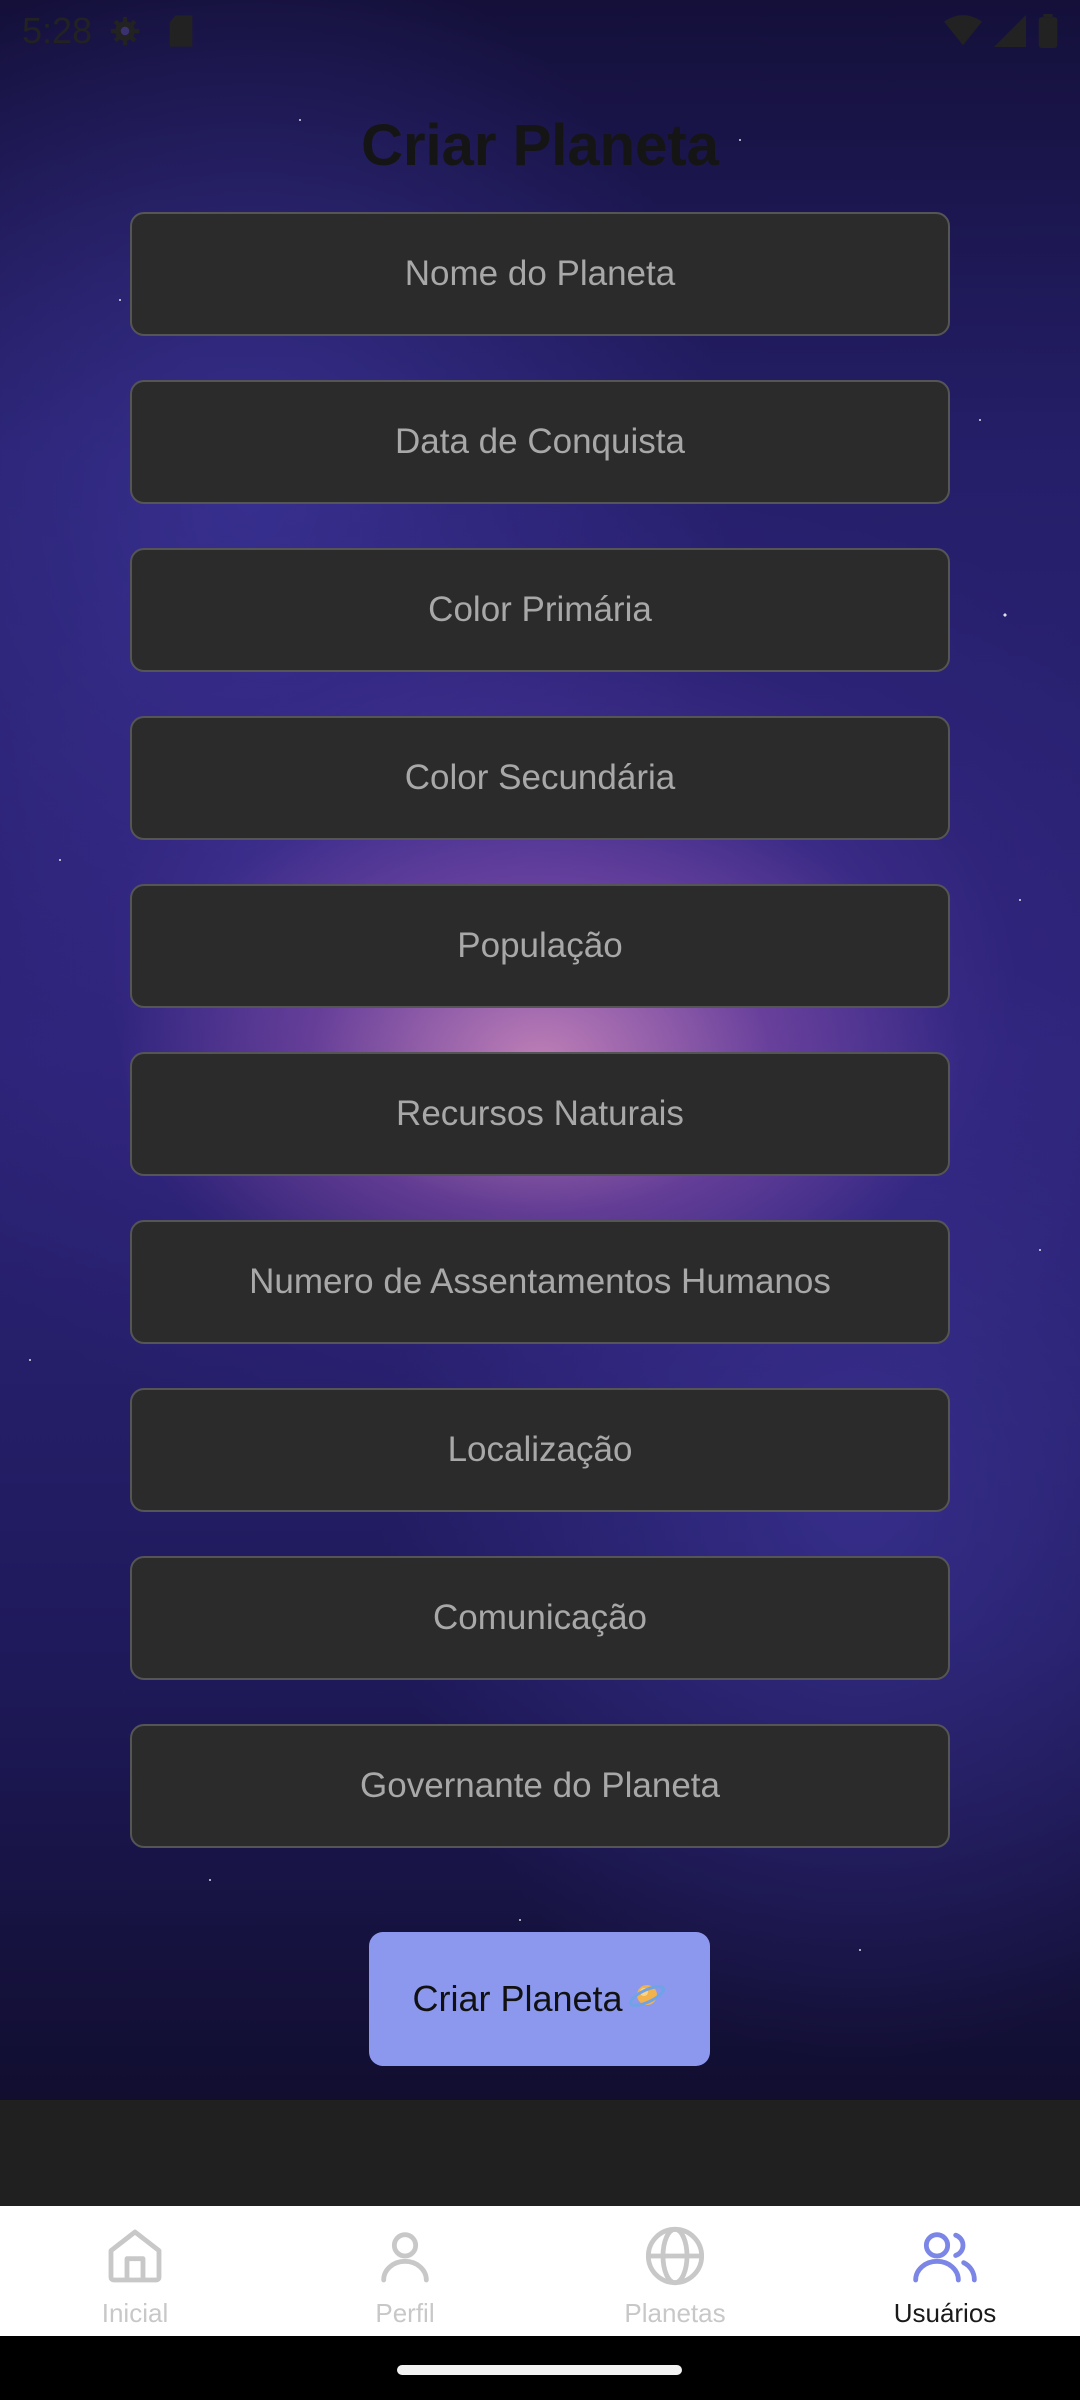  I want to click on user-icon, so click(405, 2258).